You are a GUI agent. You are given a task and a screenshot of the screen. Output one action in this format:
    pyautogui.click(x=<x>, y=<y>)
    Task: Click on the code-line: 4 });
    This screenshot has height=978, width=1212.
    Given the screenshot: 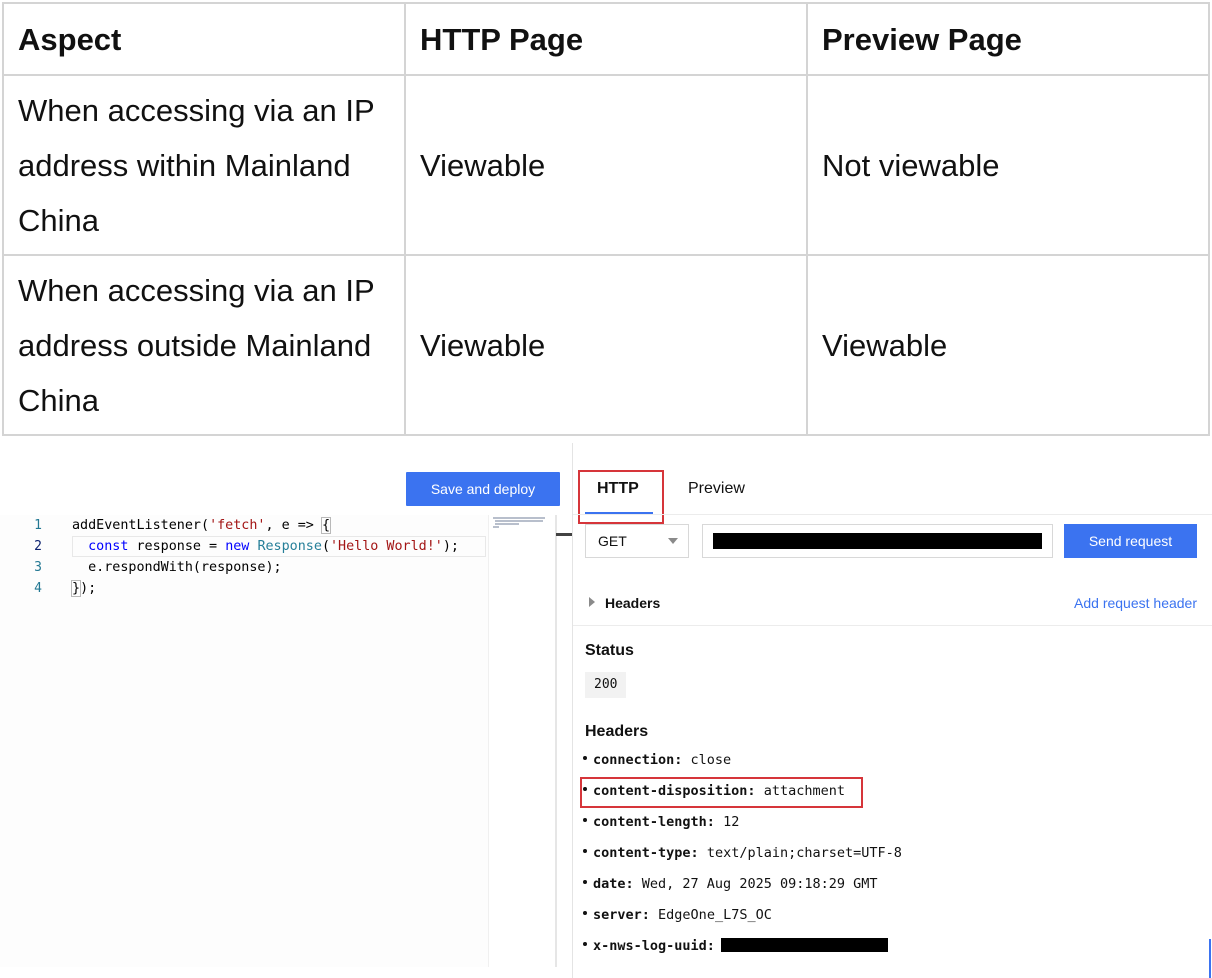 What is the action you would take?
    pyautogui.click(x=244, y=588)
    